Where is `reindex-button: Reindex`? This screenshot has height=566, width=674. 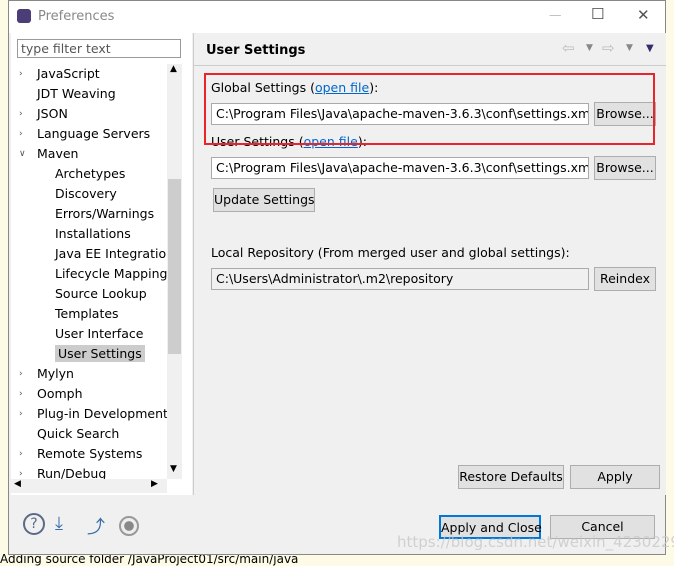
reindex-button: Reindex is located at coordinates (625, 279).